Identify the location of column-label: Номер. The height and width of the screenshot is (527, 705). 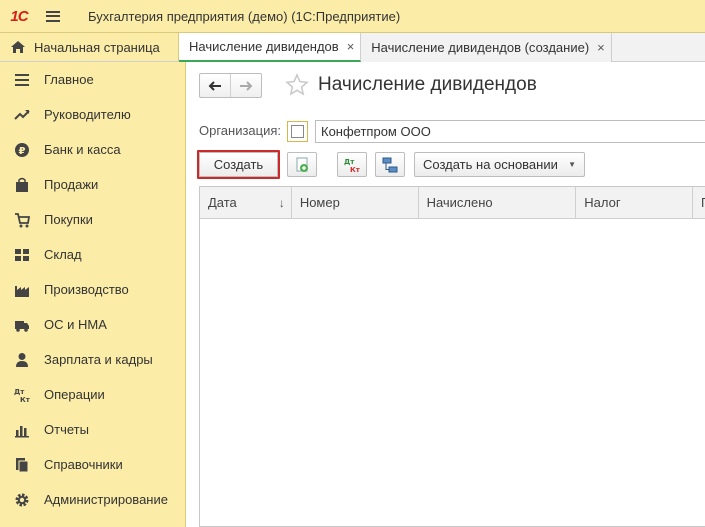
(319, 202).